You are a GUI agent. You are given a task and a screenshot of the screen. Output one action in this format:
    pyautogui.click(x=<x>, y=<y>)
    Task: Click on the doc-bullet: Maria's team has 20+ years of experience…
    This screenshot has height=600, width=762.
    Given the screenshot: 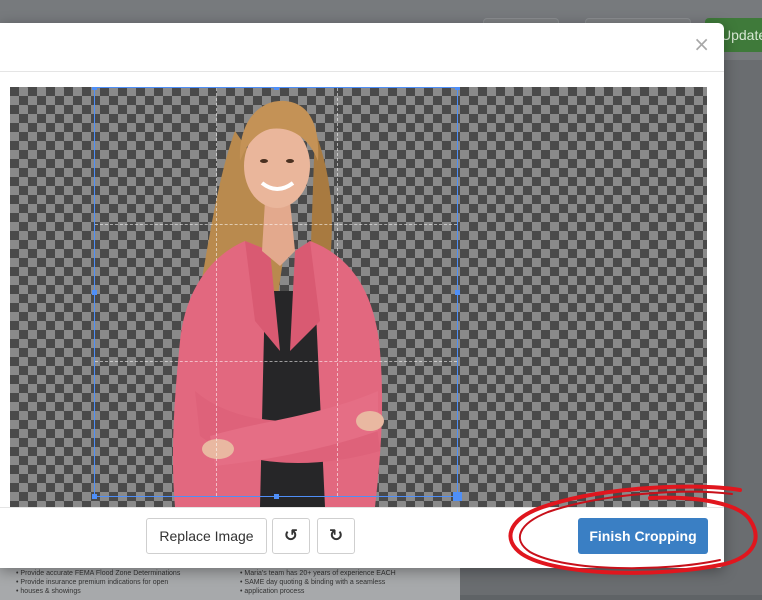 What is the action you would take?
    pyautogui.click(x=347, y=573)
    